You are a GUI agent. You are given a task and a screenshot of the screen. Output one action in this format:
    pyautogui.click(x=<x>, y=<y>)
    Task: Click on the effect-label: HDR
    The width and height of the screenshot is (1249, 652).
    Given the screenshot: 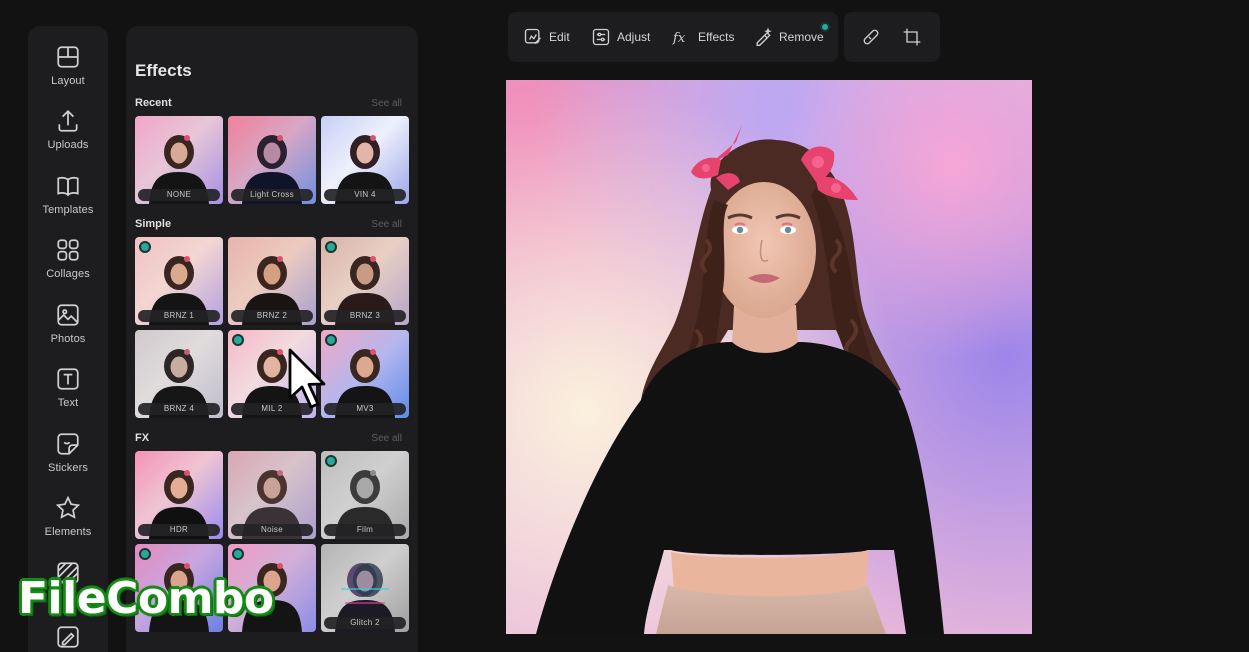 What is the action you would take?
    pyautogui.click(x=179, y=530)
    